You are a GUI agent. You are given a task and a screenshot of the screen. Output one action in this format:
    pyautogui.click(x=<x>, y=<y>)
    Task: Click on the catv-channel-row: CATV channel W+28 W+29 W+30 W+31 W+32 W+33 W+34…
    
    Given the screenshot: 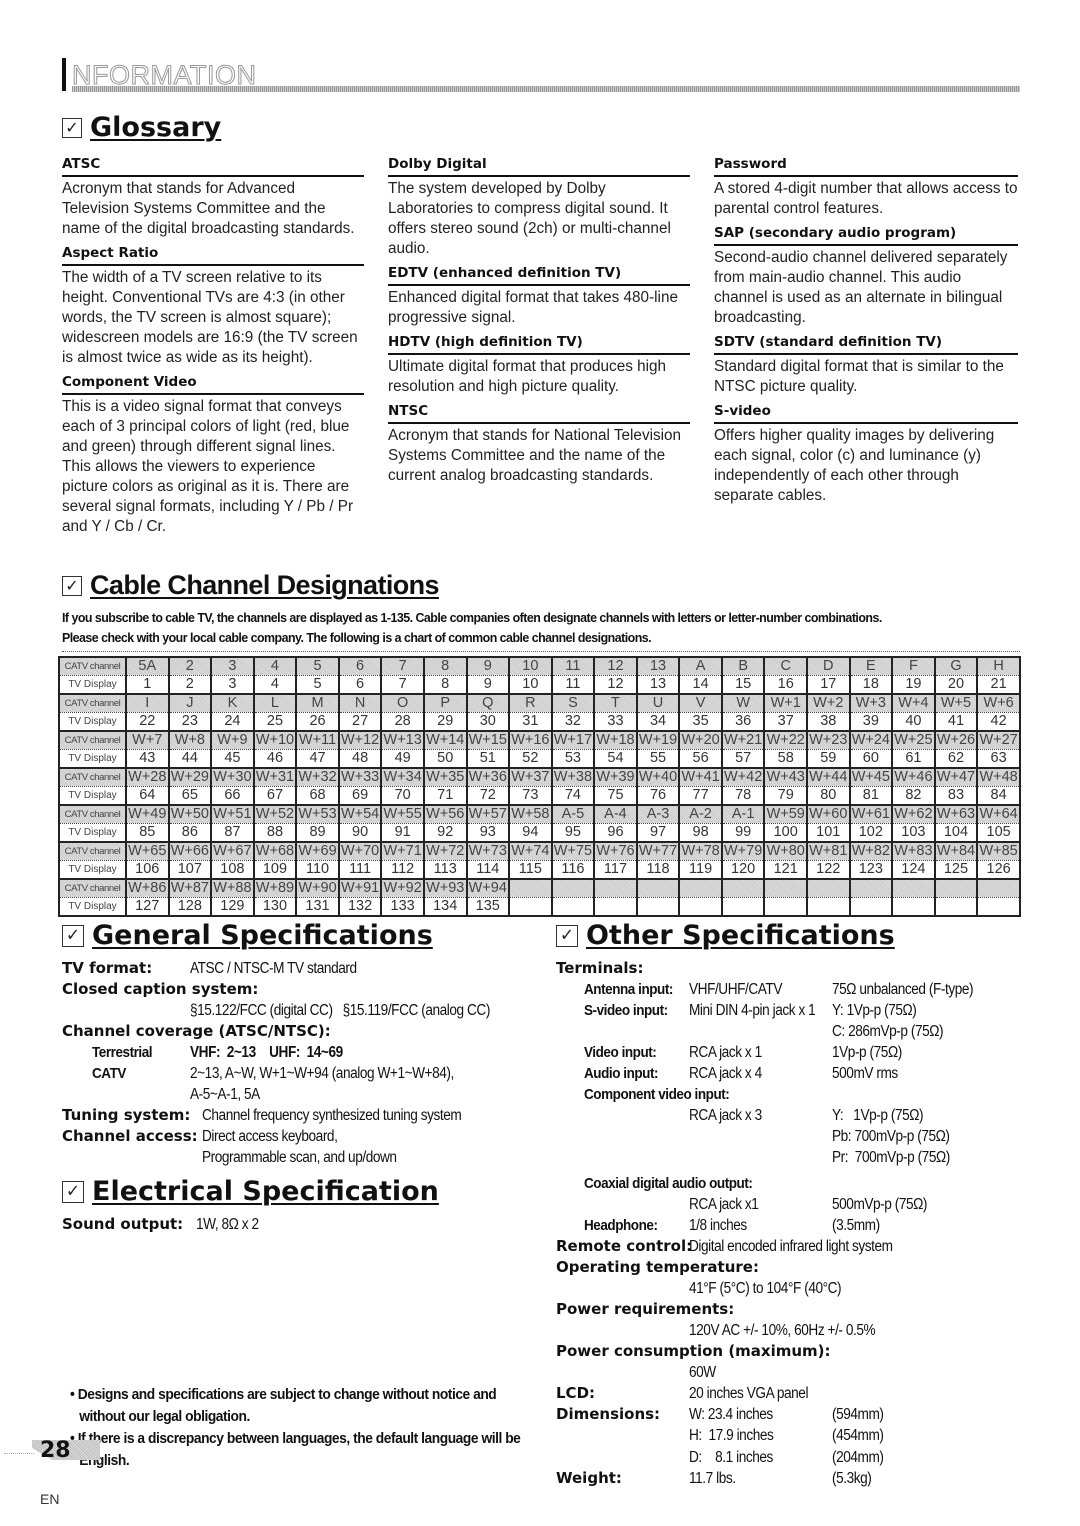 What is the action you would take?
    pyautogui.click(x=539, y=777)
    